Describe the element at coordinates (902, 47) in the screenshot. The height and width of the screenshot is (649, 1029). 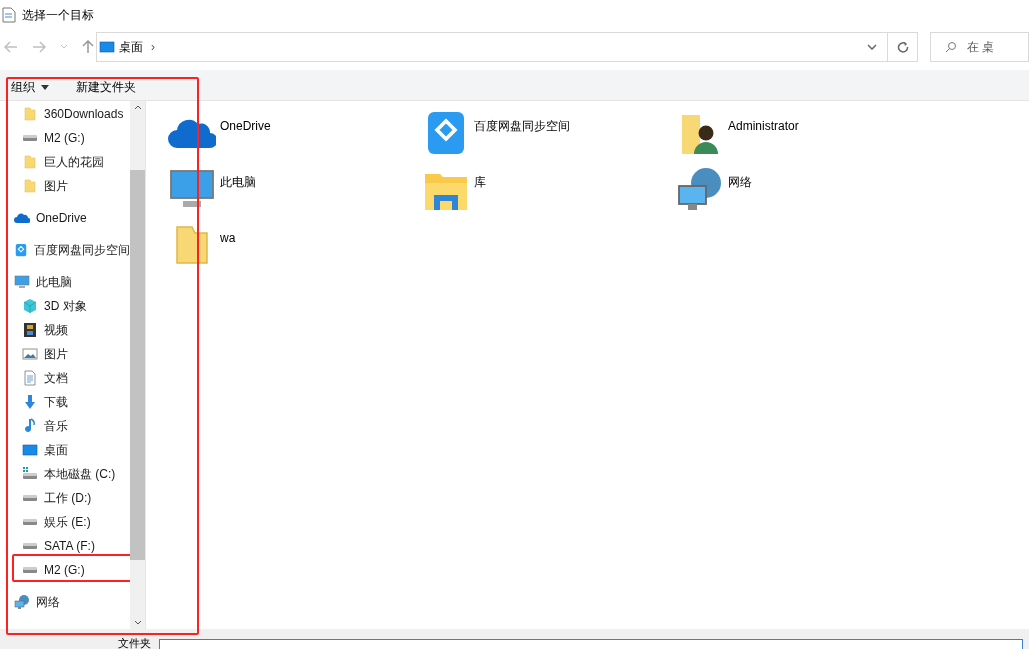
I see `refresh-icon` at that location.